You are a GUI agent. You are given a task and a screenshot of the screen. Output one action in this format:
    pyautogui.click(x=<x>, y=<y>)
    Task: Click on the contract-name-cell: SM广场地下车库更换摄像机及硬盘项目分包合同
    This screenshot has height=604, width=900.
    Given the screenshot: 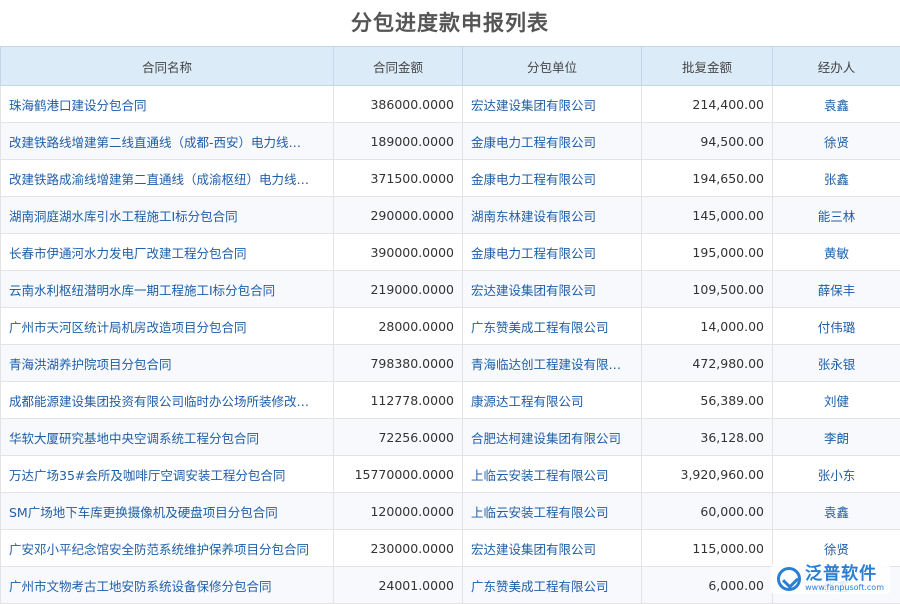 What is the action you would take?
    pyautogui.click(x=167, y=511)
    